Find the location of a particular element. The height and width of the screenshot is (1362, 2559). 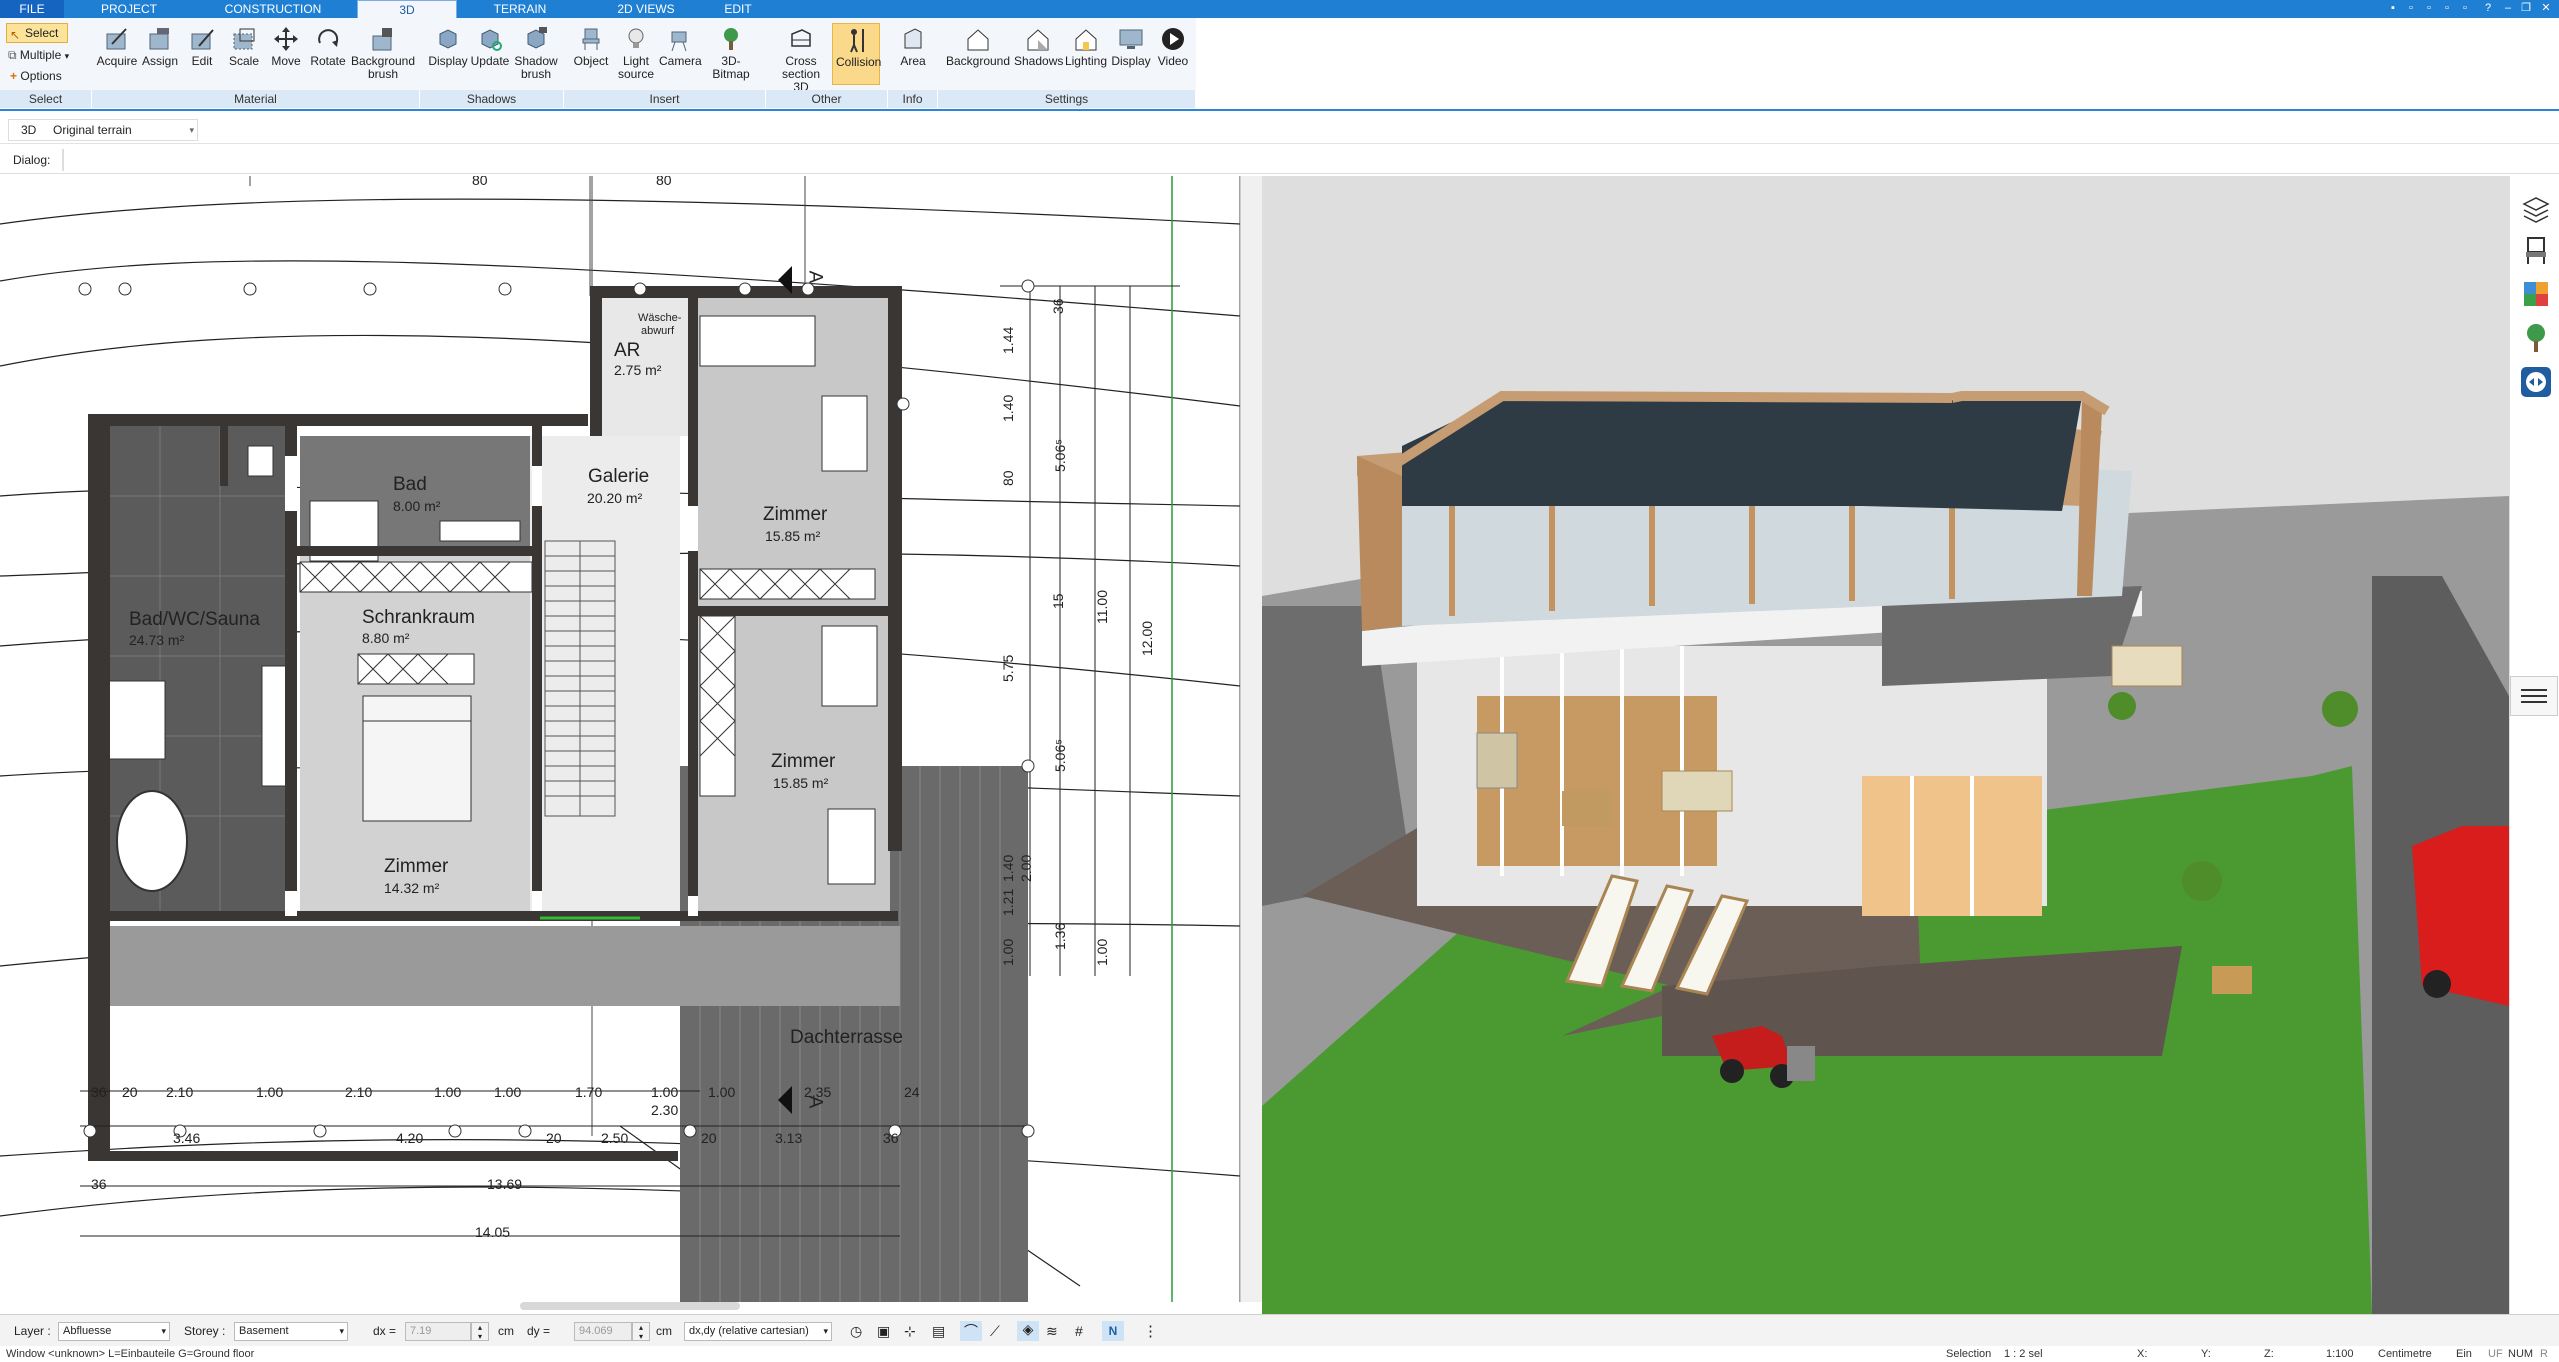

chair-icon is located at coordinates (591, 39).